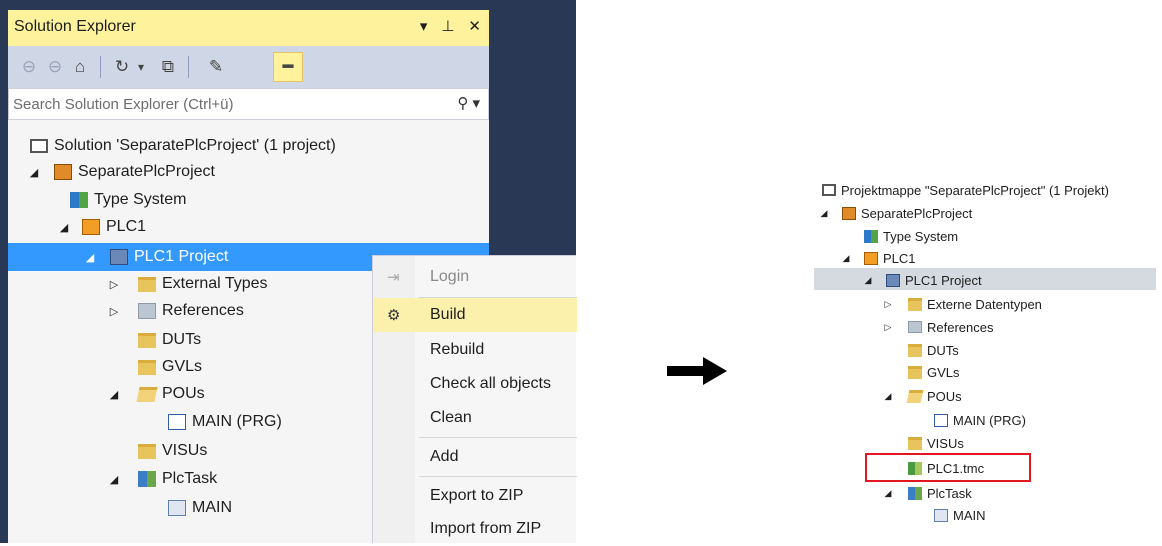  What do you see at coordinates (962, 304) in the screenshot?
I see `result-tree-item-externe-datentypen: ▷ Externe Datentypen` at bounding box center [962, 304].